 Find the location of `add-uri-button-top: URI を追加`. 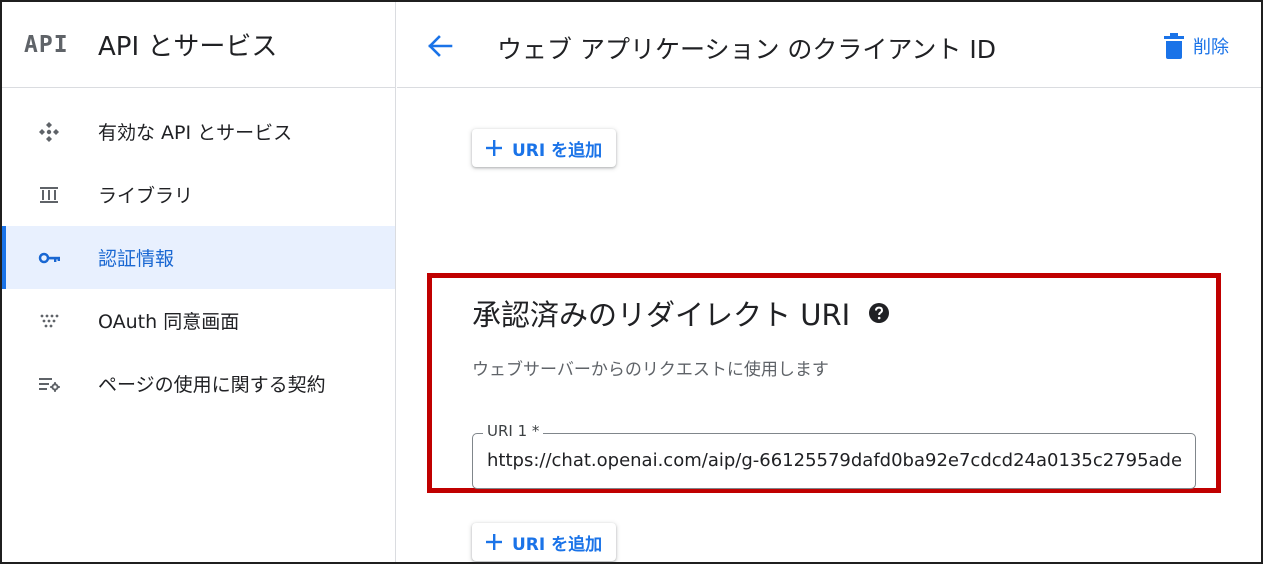

add-uri-button-top: URI を追加 is located at coordinates (544, 148).